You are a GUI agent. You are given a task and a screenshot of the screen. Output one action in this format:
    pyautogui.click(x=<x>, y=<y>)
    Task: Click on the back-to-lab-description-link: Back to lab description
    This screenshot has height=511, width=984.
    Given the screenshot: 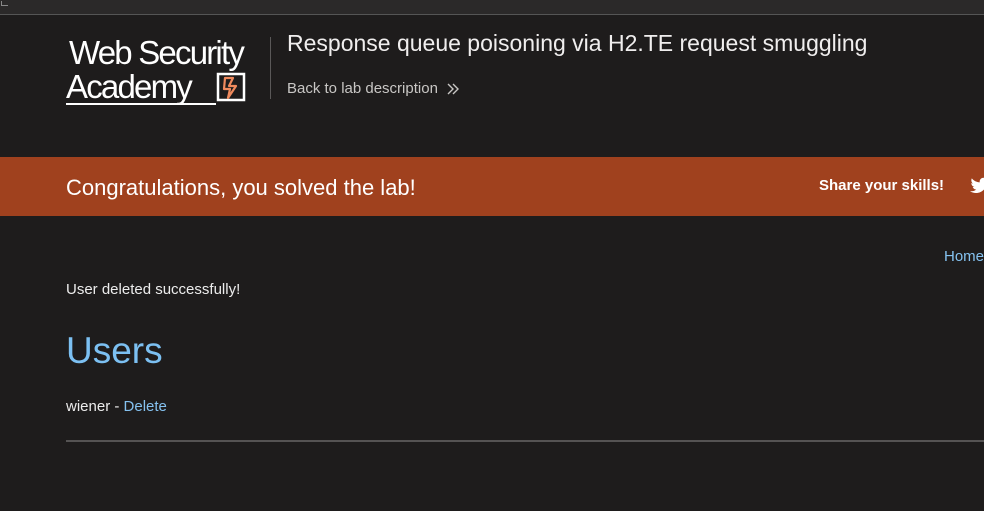 What is the action you would take?
    pyautogui.click(x=373, y=88)
    